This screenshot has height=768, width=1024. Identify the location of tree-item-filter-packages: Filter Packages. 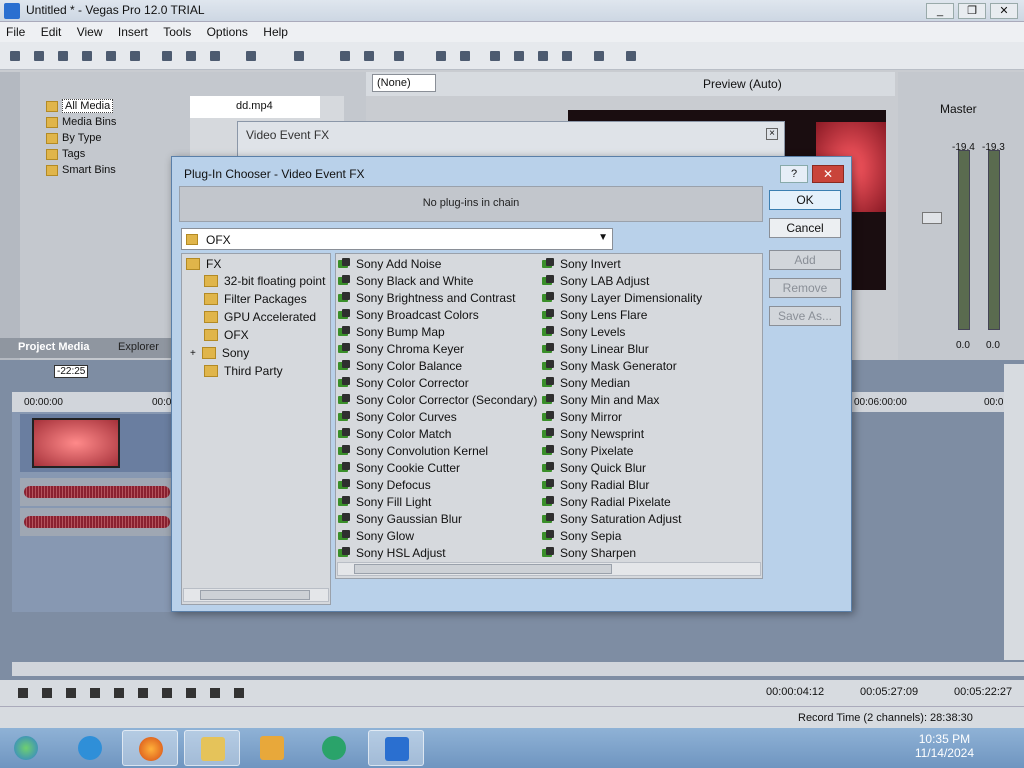
(255, 299).